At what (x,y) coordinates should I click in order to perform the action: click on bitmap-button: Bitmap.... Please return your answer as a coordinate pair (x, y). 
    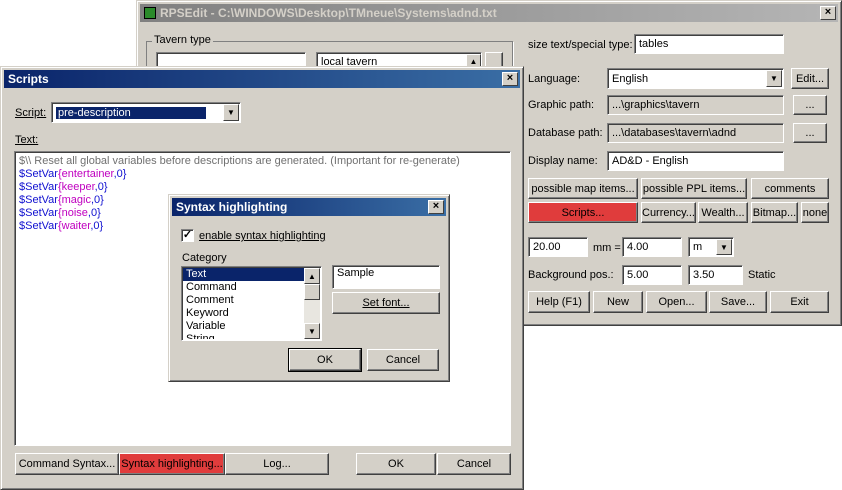
    Looking at the image, I should click on (774, 212).